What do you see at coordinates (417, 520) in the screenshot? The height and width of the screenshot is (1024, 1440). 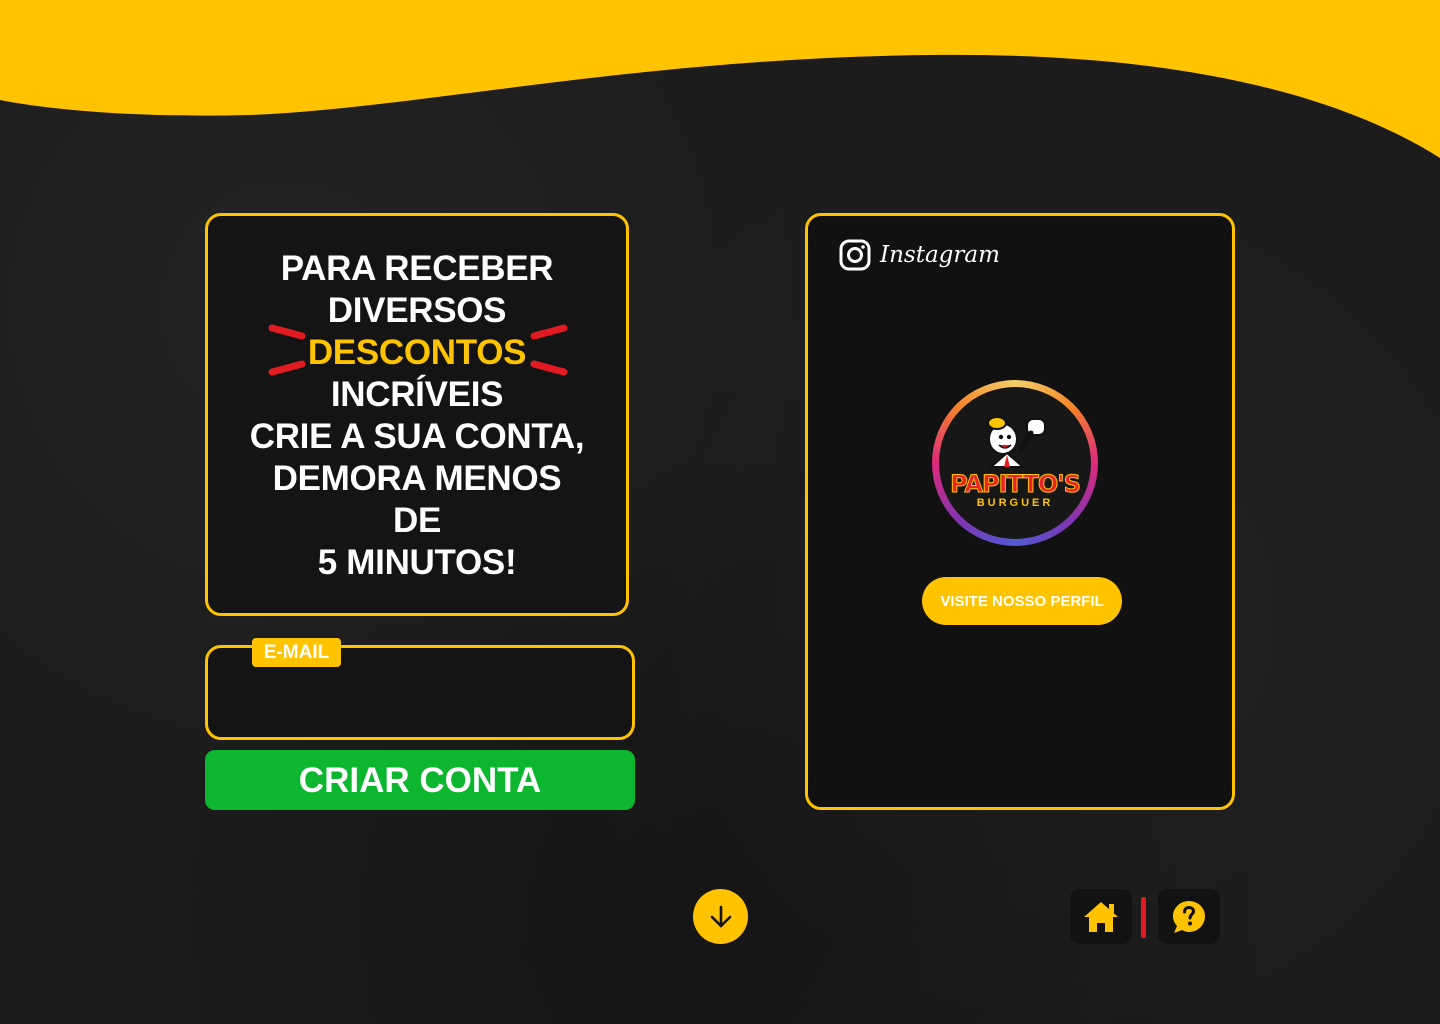 I see `promo-line: DE` at bounding box center [417, 520].